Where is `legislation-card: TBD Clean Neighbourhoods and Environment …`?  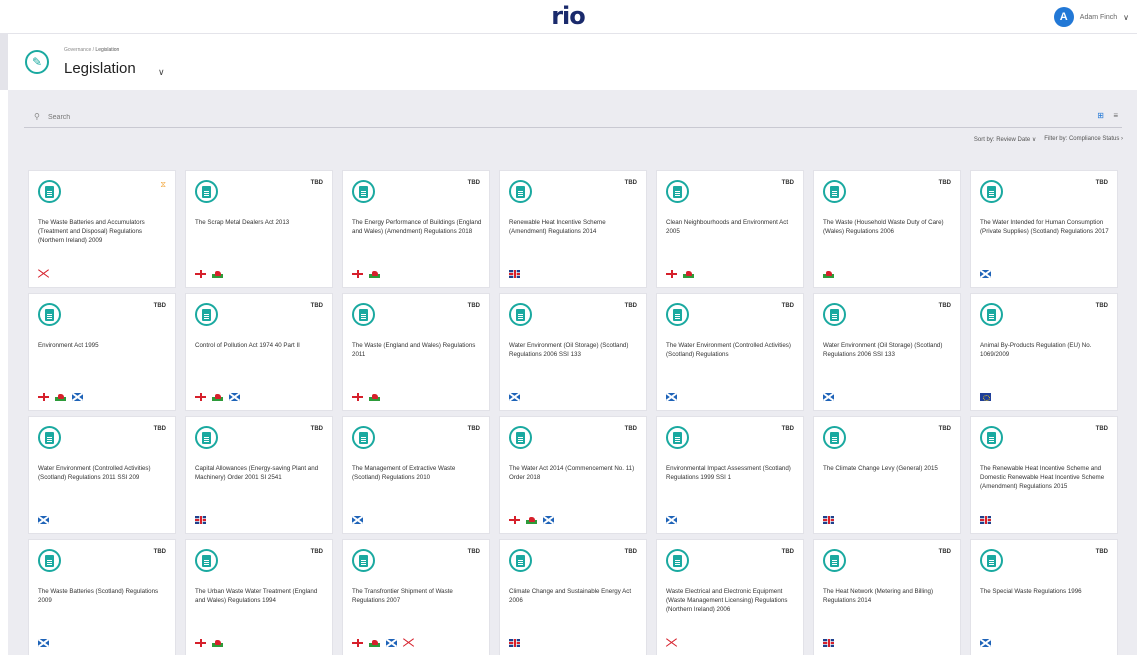 legislation-card: TBD Clean Neighbourhoods and Environment … is located at coordinates (730, 229).